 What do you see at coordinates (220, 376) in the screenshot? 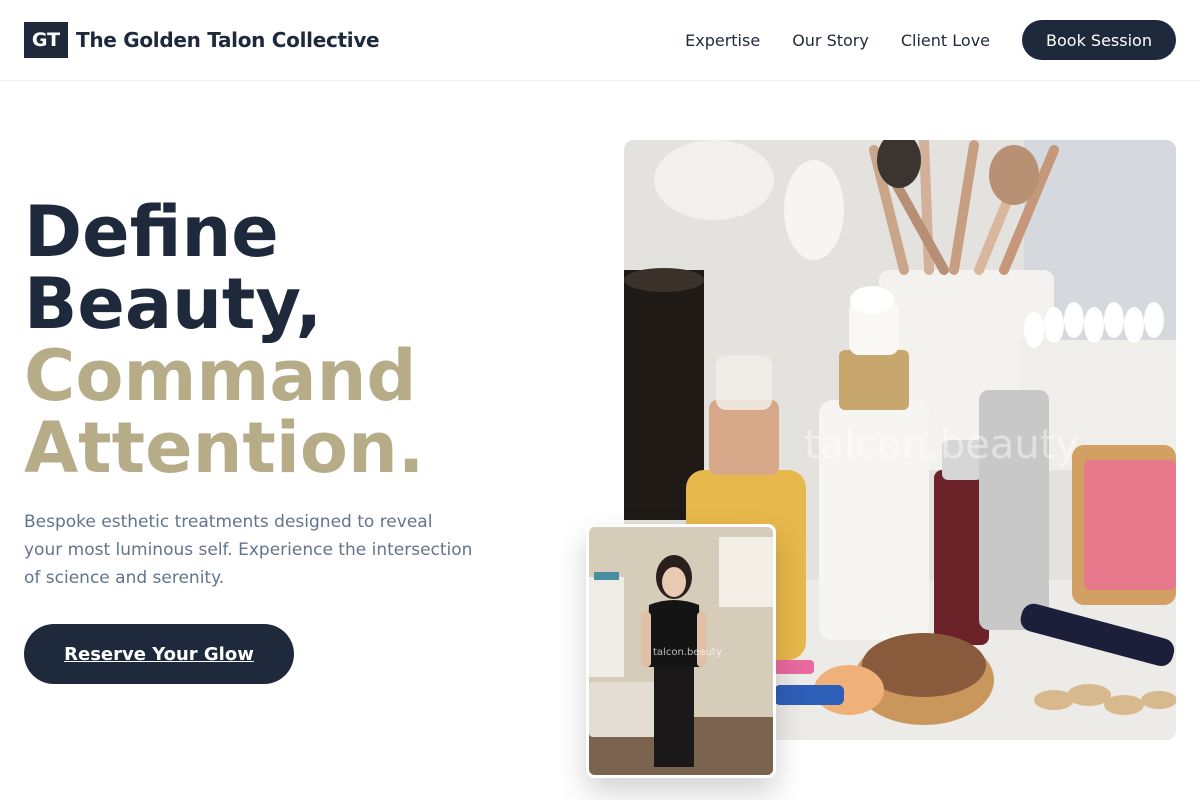
I see `hero-title-line-3: Command` at bounding box center [220, 376].